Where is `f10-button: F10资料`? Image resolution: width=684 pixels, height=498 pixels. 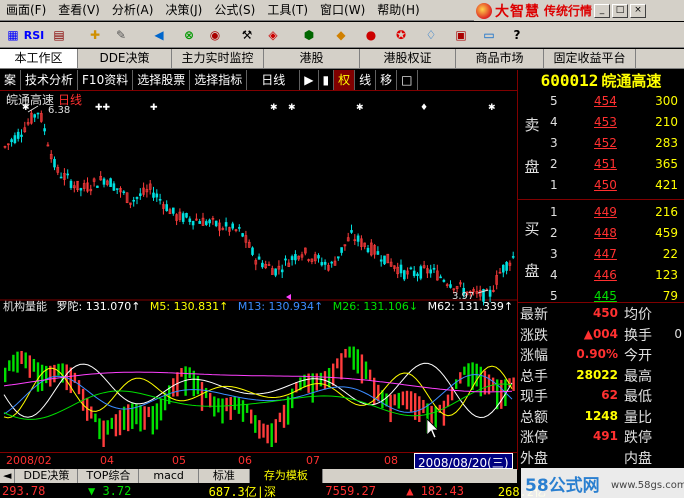 f10-button: F10资料 is located at coordinates (106, 80).